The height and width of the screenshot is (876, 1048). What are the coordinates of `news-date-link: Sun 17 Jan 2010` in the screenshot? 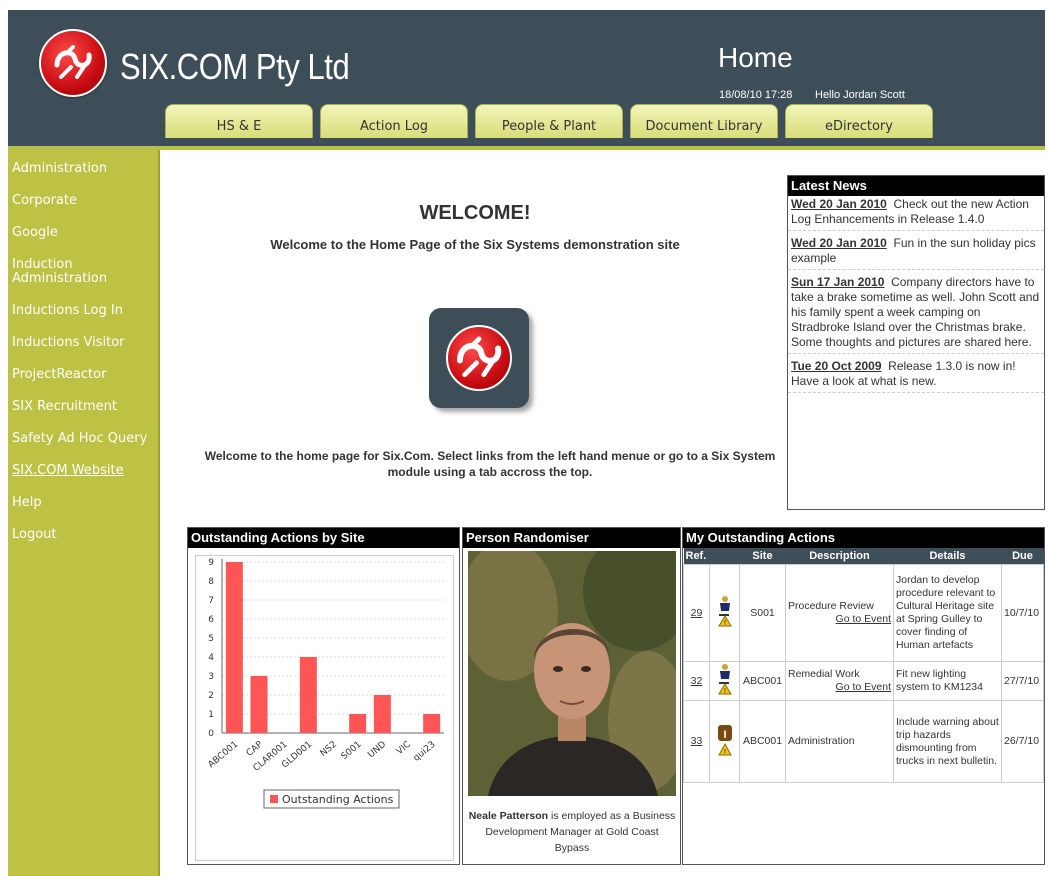 It's located at (837, 282).